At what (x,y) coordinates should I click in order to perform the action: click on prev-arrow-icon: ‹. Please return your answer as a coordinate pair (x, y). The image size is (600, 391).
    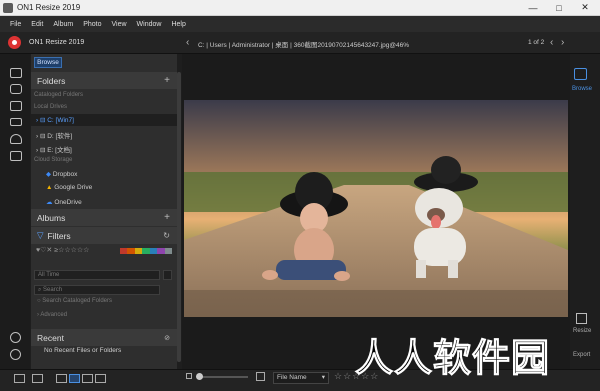
    Looking at the image, I should click on (551, 42).